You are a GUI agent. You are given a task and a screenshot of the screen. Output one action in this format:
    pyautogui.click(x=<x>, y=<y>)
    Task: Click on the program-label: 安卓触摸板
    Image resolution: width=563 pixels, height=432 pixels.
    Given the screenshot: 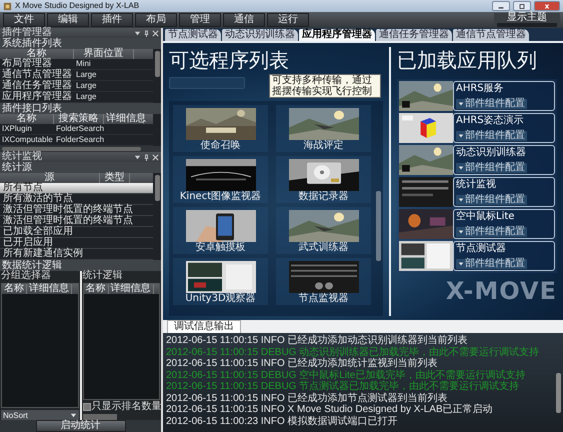 What is the action you would take?
    pyautogui.click(x=221, y=247)
    